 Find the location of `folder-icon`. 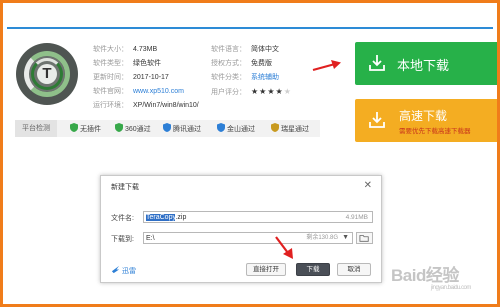

folder-icon is located at coordinates (364, 238).